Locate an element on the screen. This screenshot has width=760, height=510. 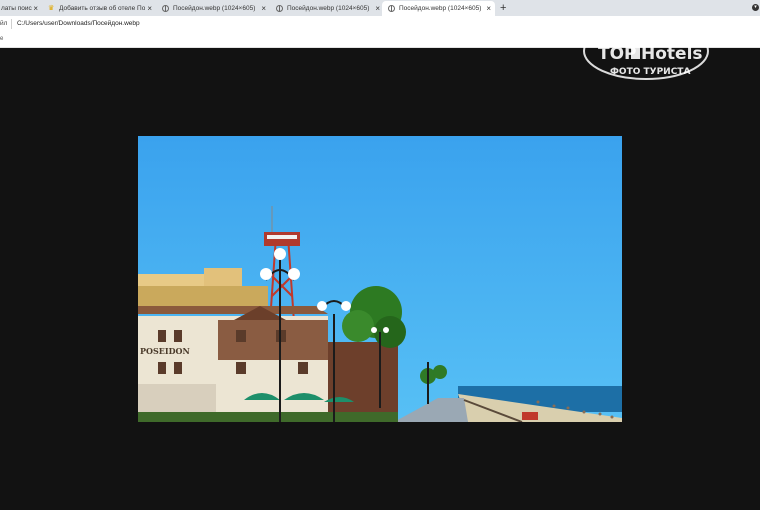
tab-2: ♛ Добавить отзыв об отеле Посей × is located at coordinates (99, 8).